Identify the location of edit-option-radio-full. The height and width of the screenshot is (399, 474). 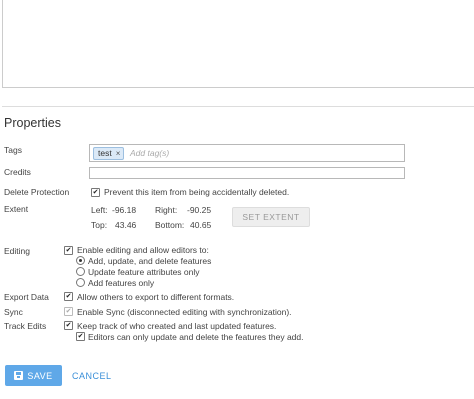
(80, 260).